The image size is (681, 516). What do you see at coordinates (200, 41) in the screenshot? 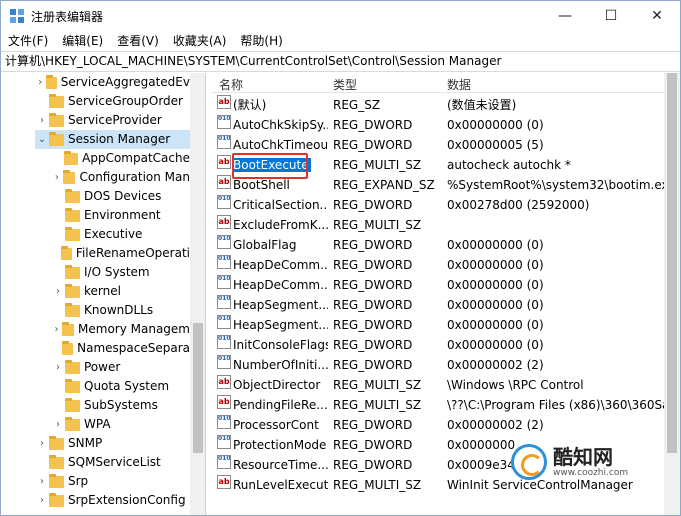
I see `menu-favorites: 收藏夹(A)` at bounding box center [200, 41].